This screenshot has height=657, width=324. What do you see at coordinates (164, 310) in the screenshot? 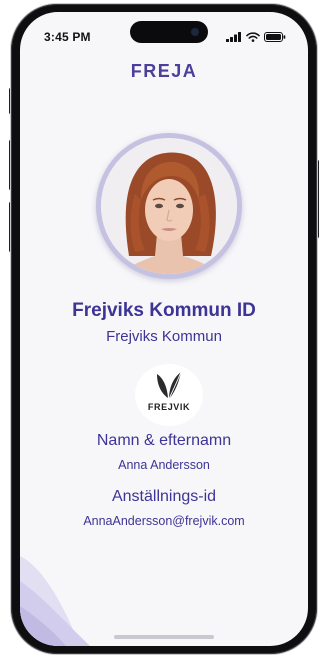
I see `id-card-title: Frejviks Kommun ID` at bounding box center [164, 310].